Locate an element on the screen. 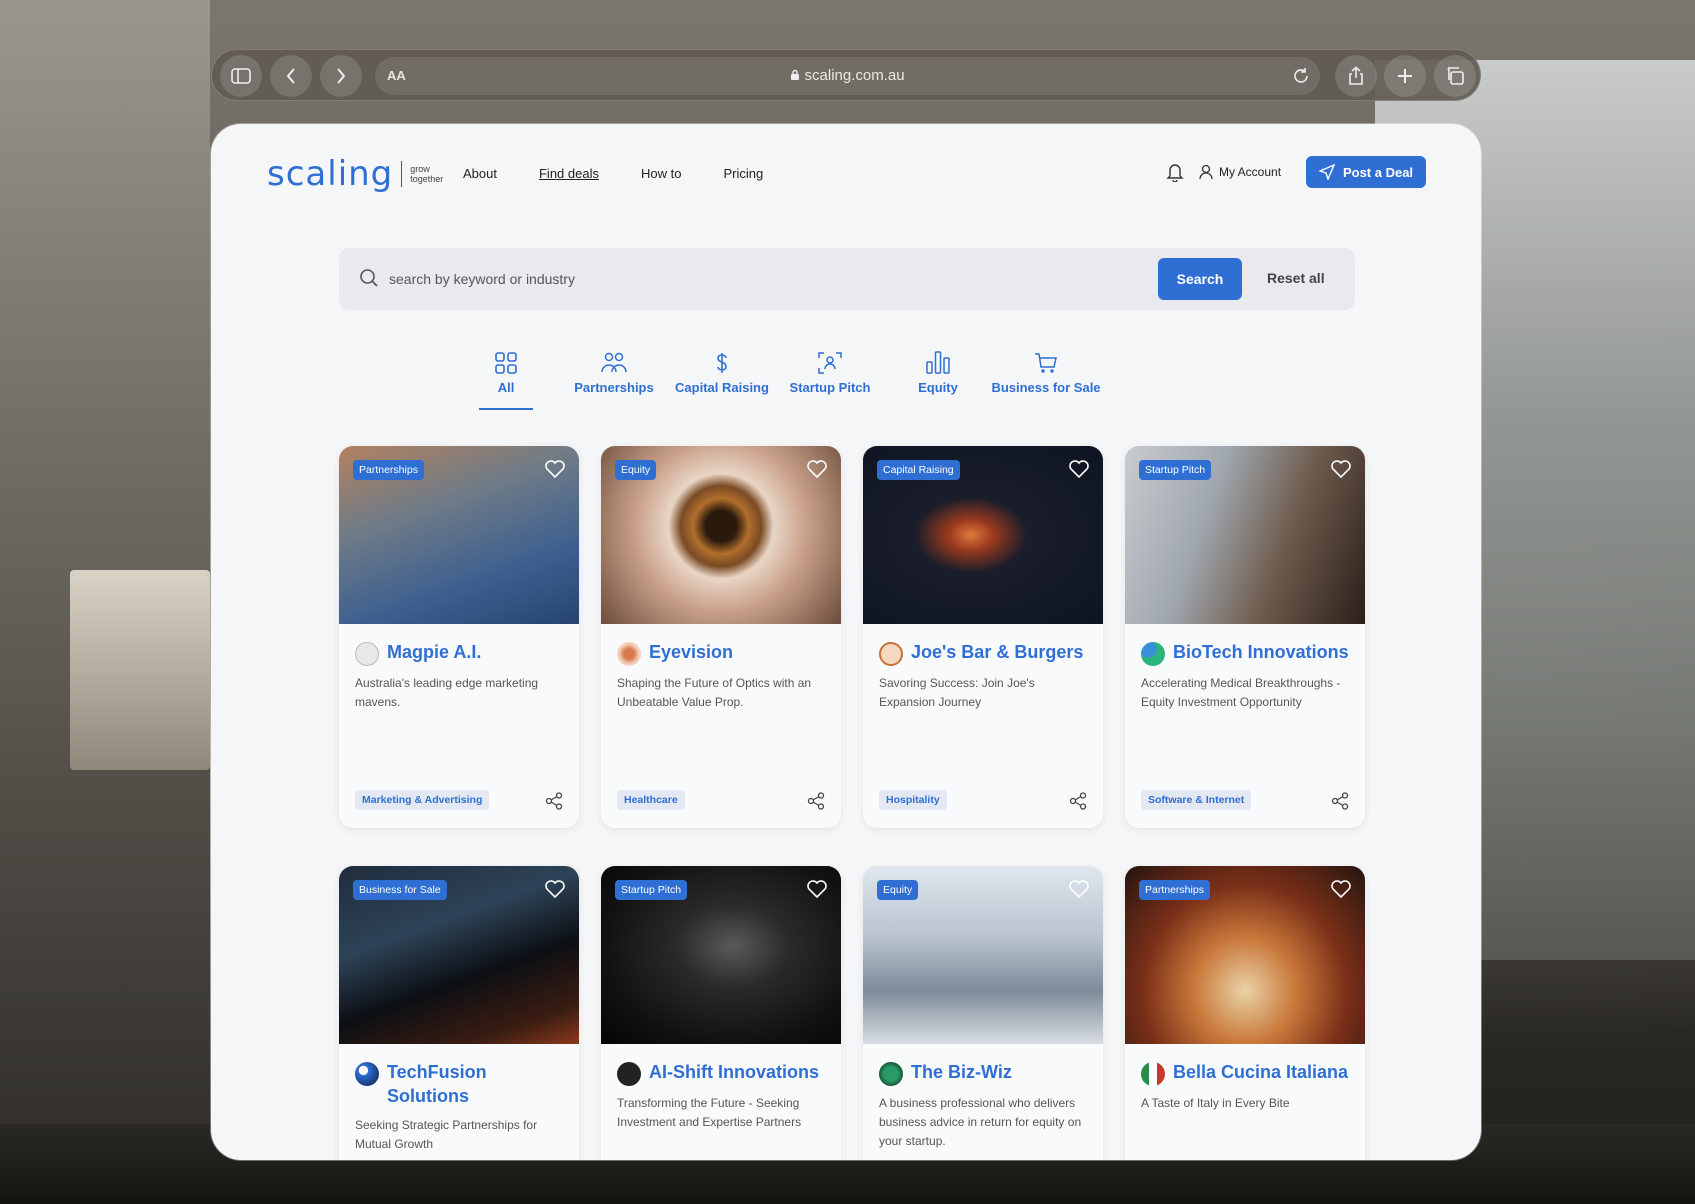 The image size is (1695, 1204). search-input is located at coordinates (739, 279).